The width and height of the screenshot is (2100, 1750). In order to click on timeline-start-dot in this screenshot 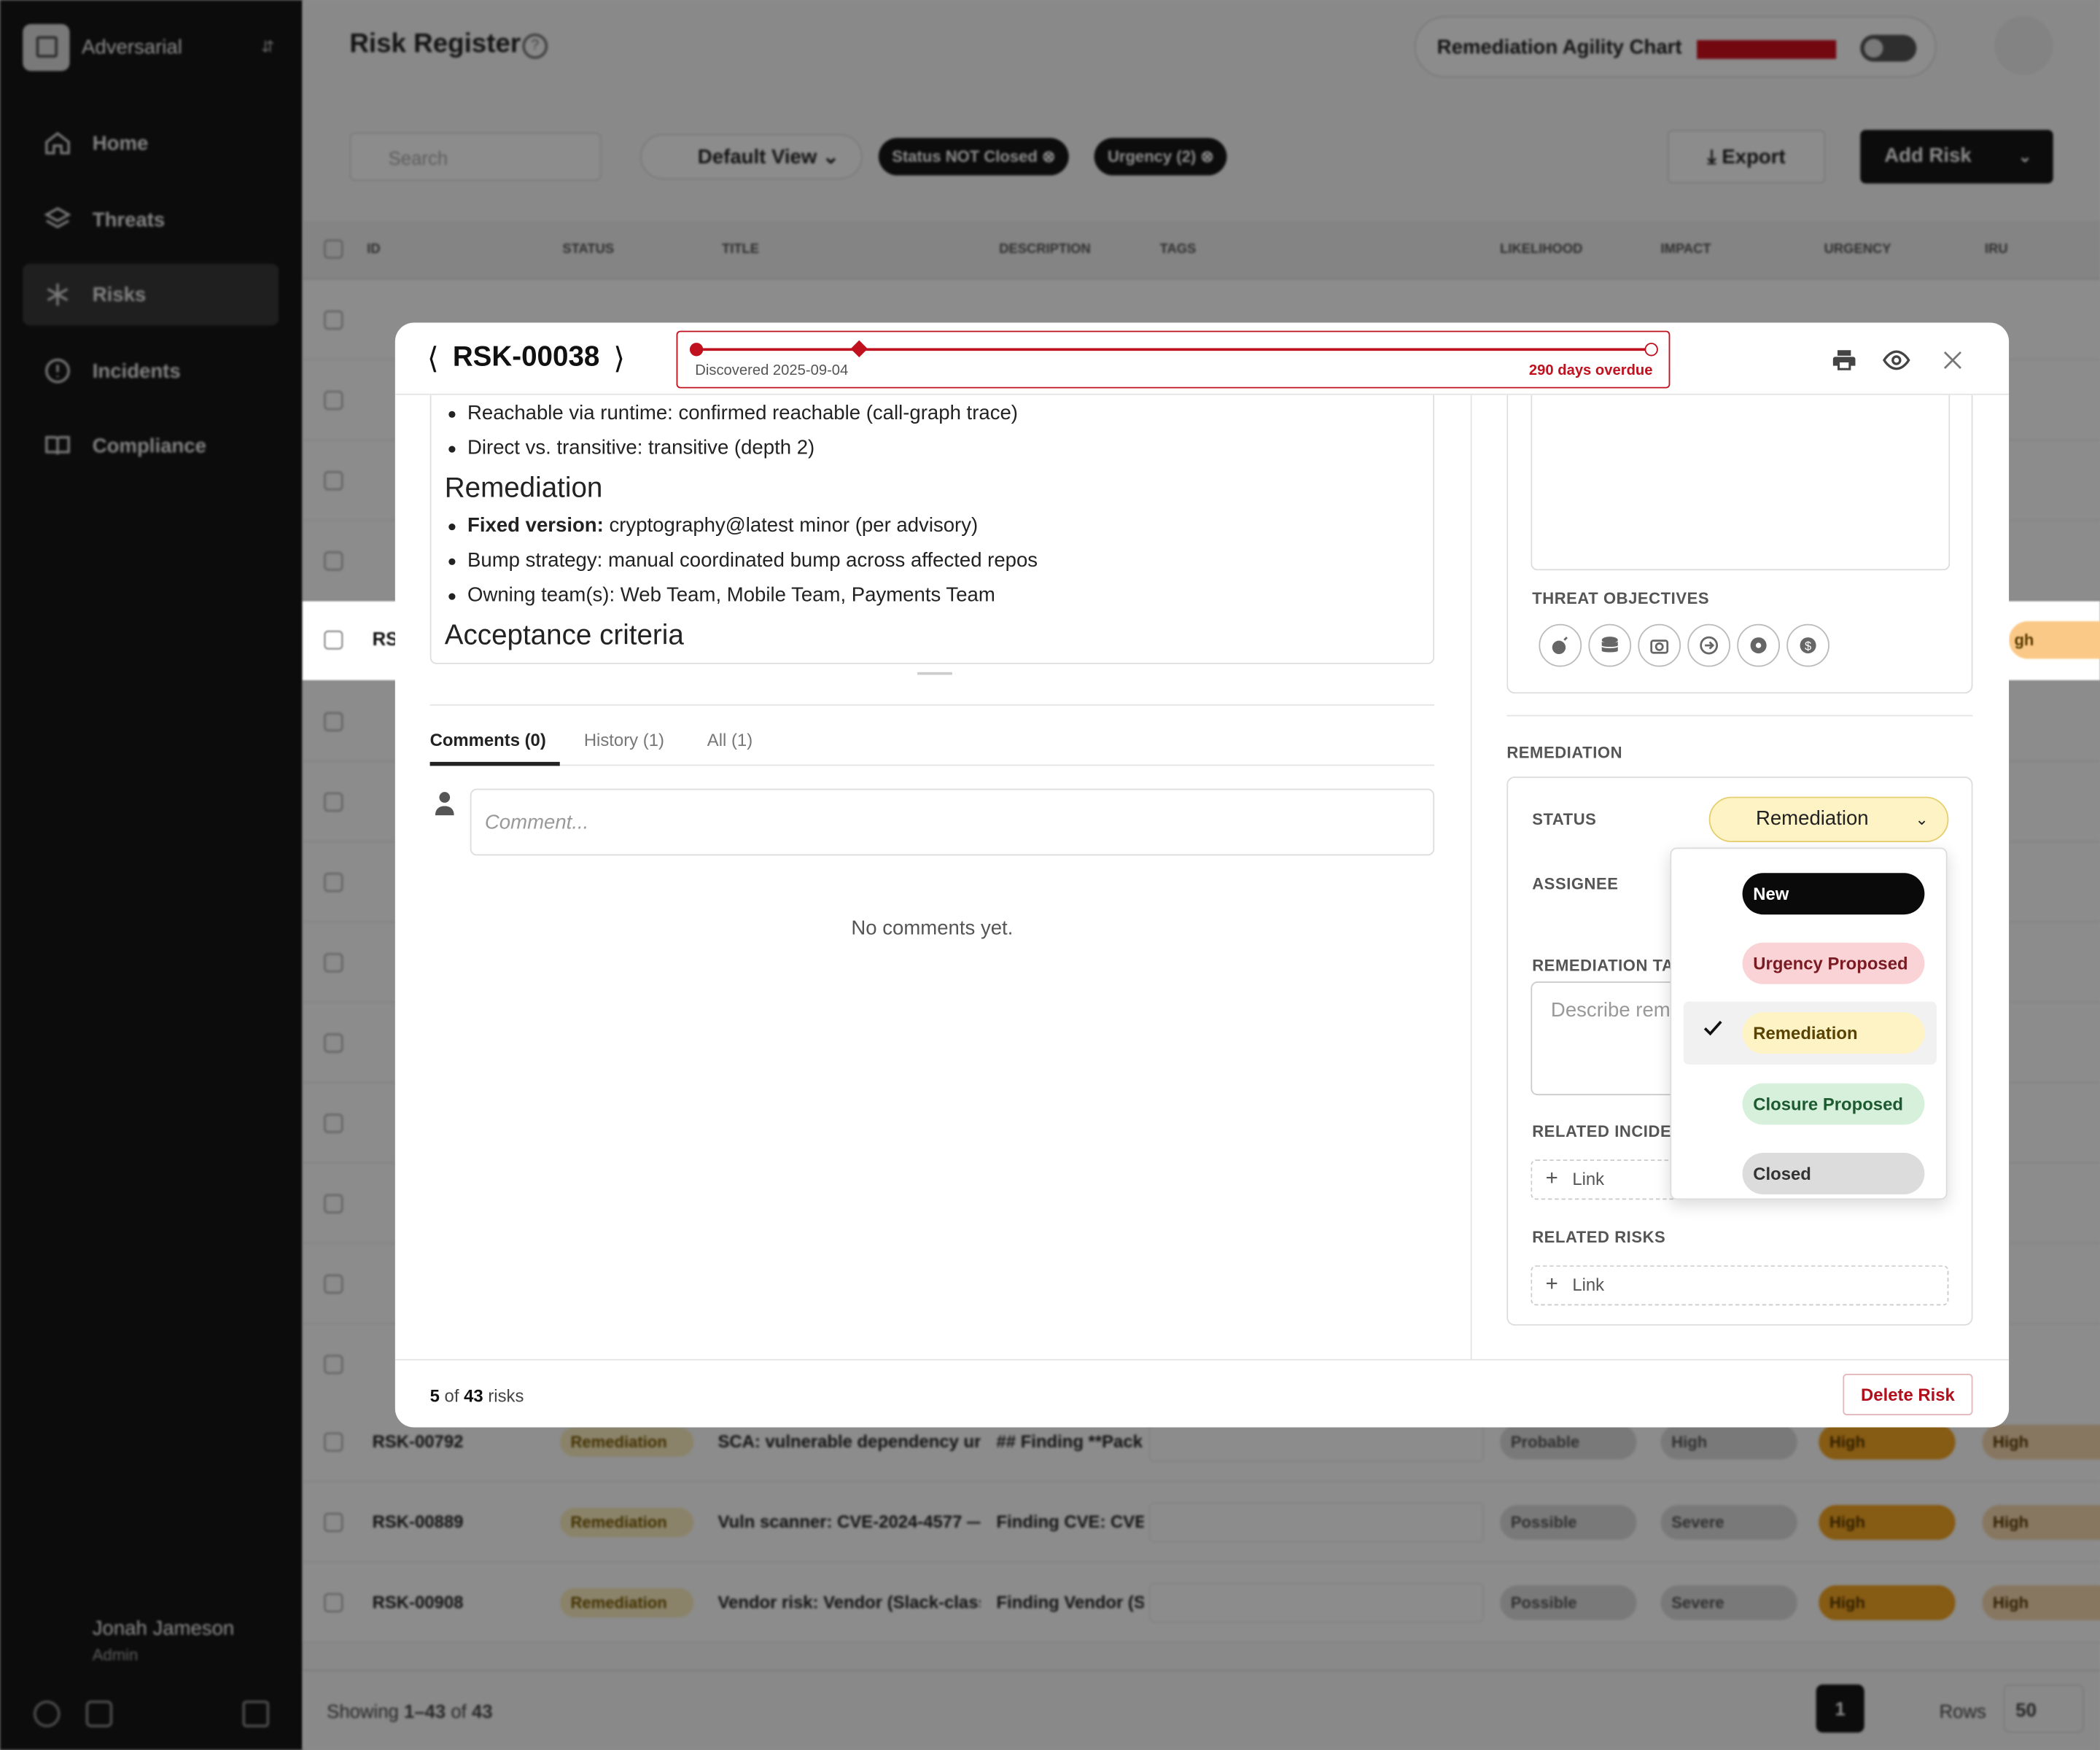, I will do `click(696, 350)`.